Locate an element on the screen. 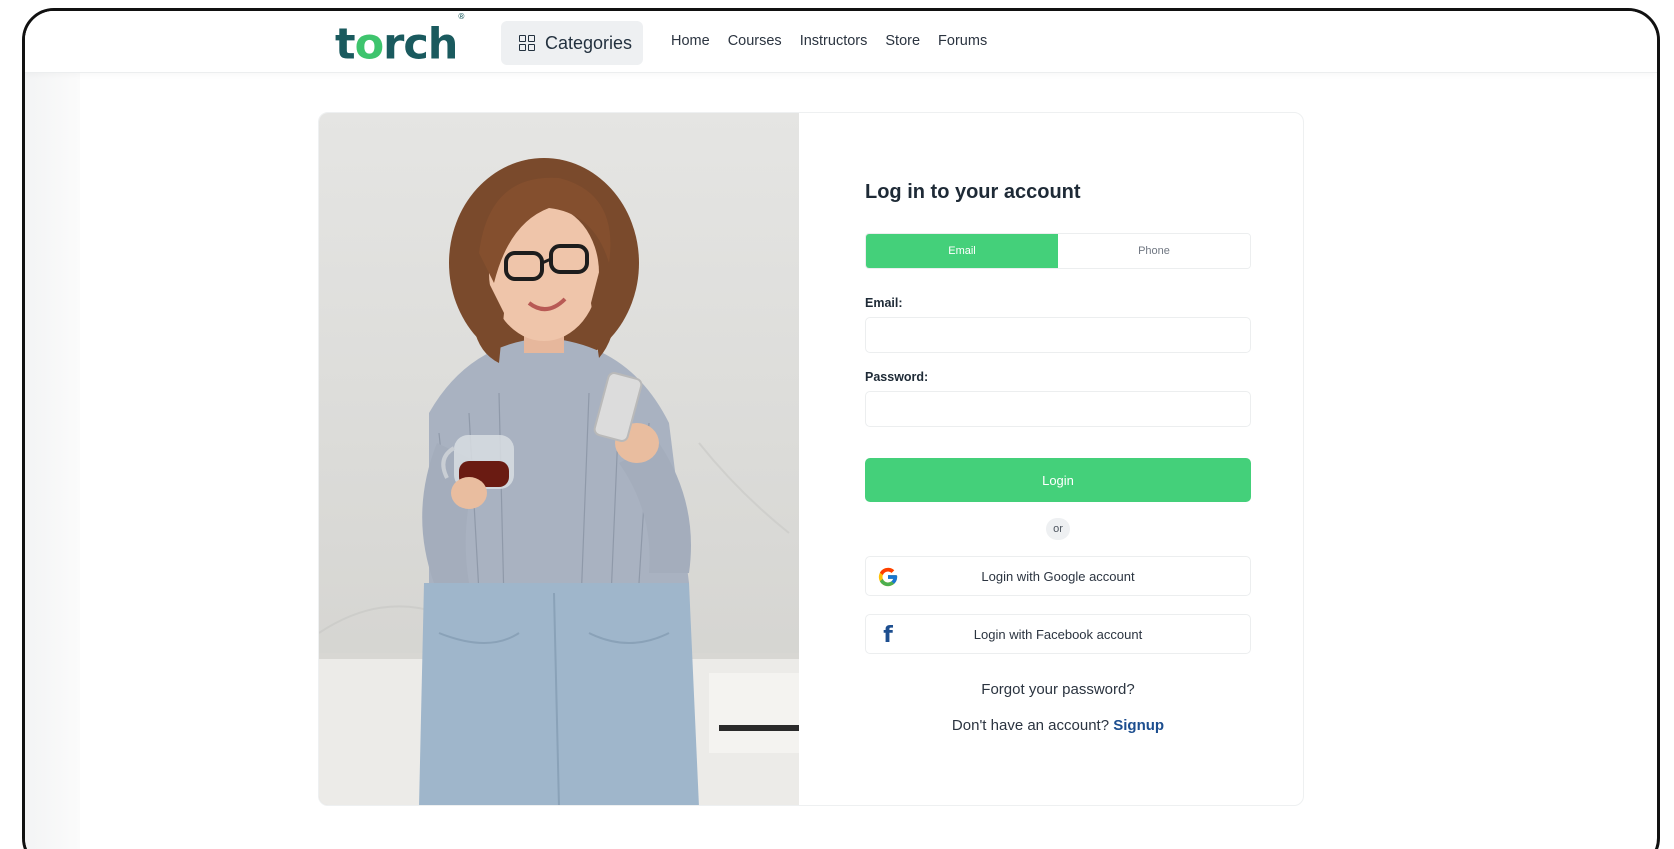 The width and height of the screenshot is (1674, 849). signup-prompt: Don't have an account? Signup is located at coordinates (1058, 725).